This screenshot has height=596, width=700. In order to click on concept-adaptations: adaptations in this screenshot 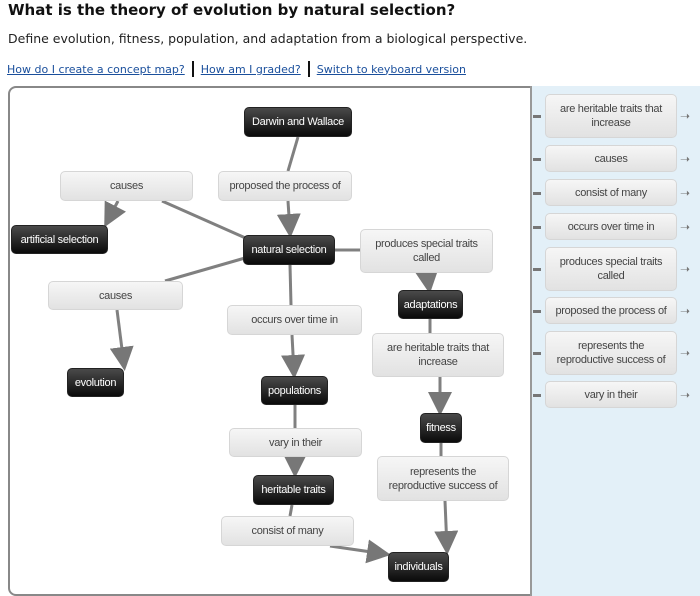, I will do `click(430, 304)`.